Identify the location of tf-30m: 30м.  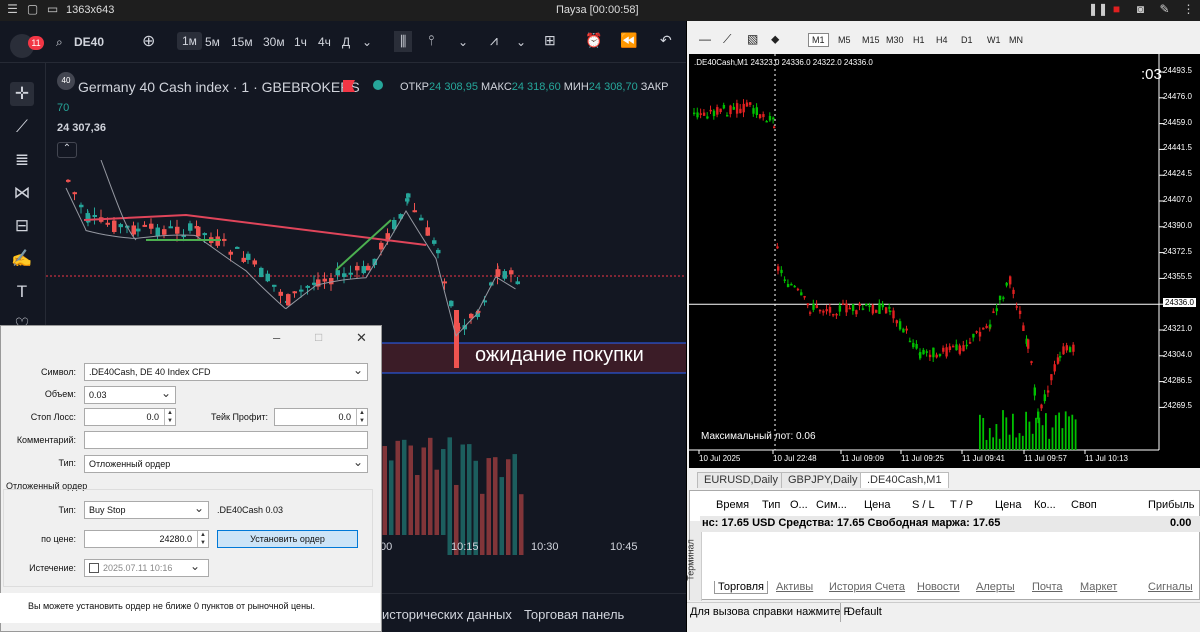
(274, 42).